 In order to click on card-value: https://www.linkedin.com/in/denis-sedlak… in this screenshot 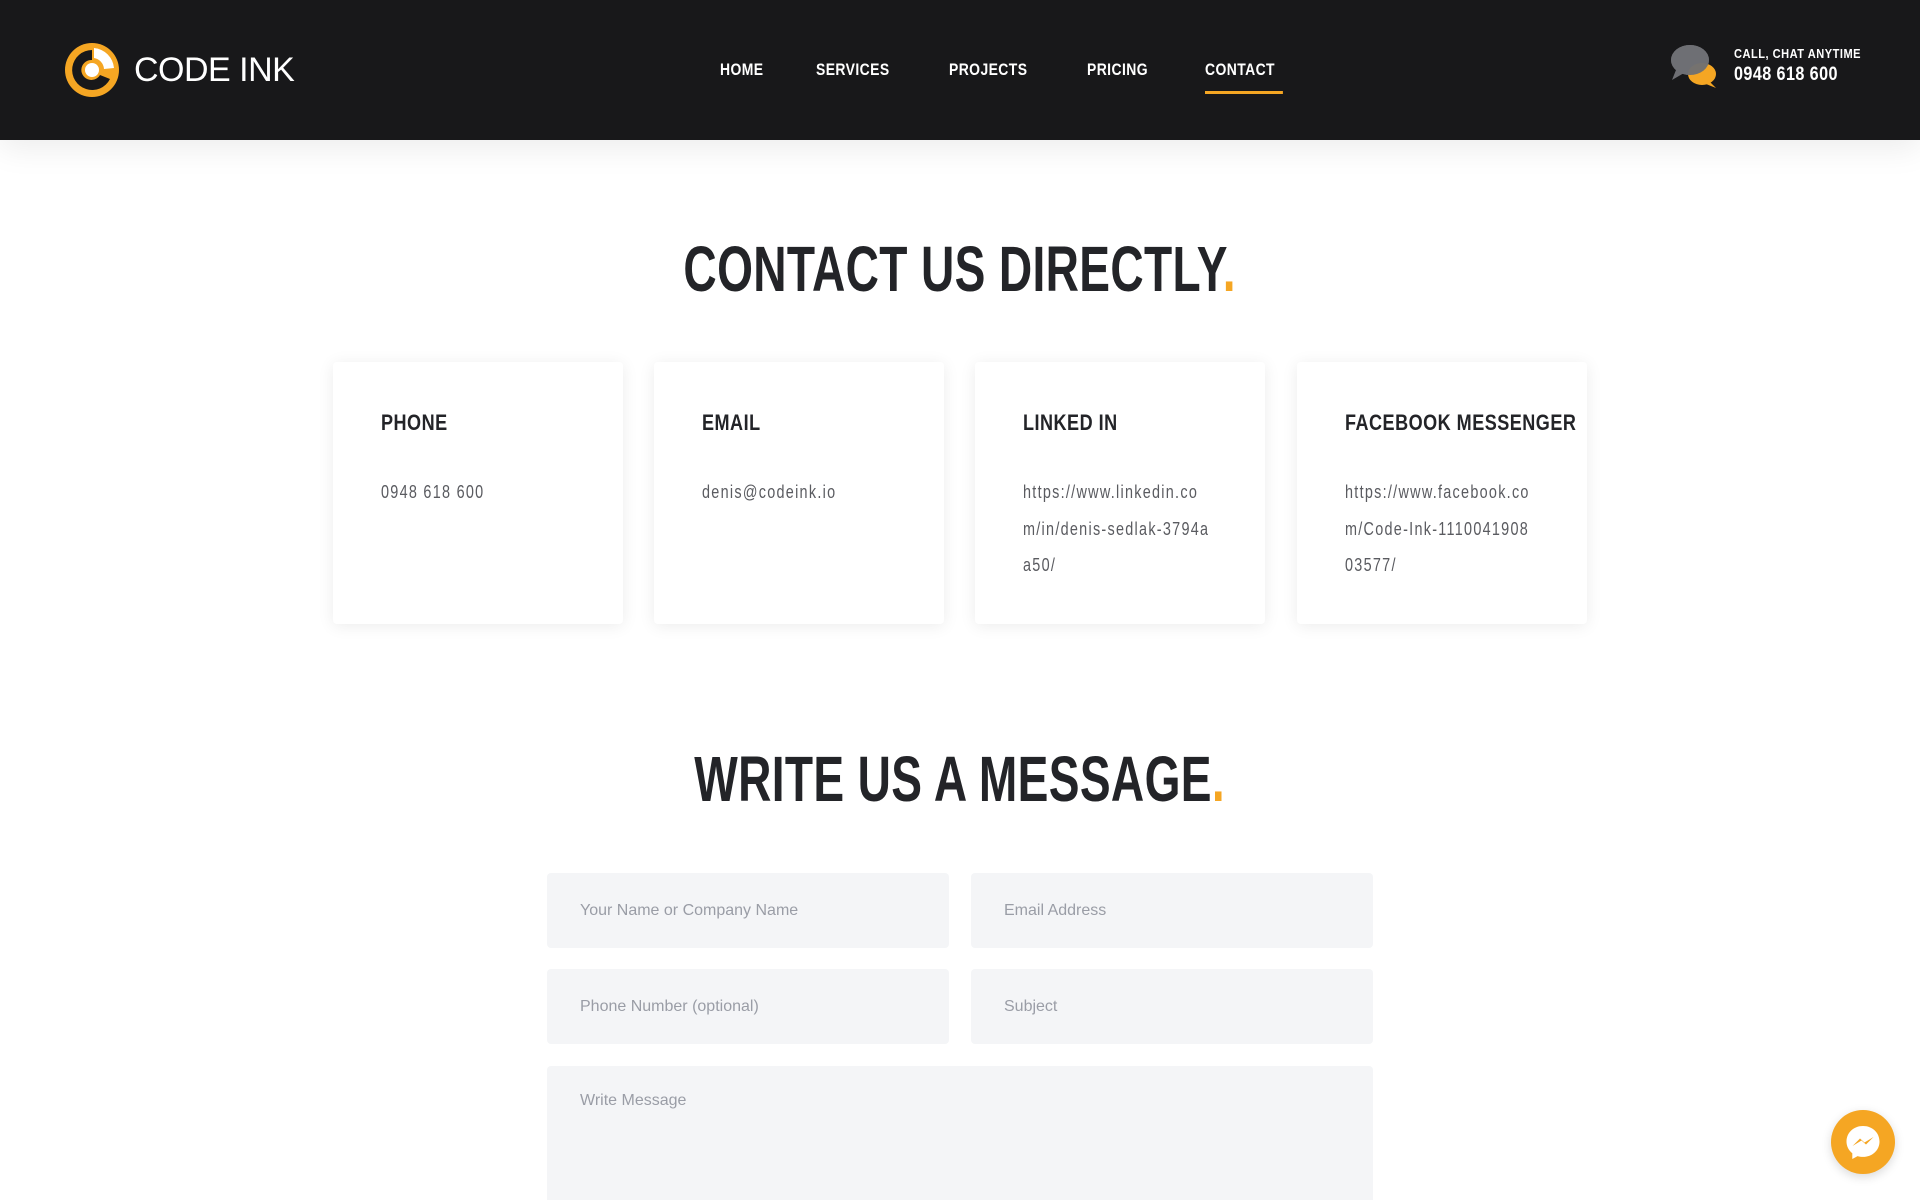, I will do `click(1119, 529)`.